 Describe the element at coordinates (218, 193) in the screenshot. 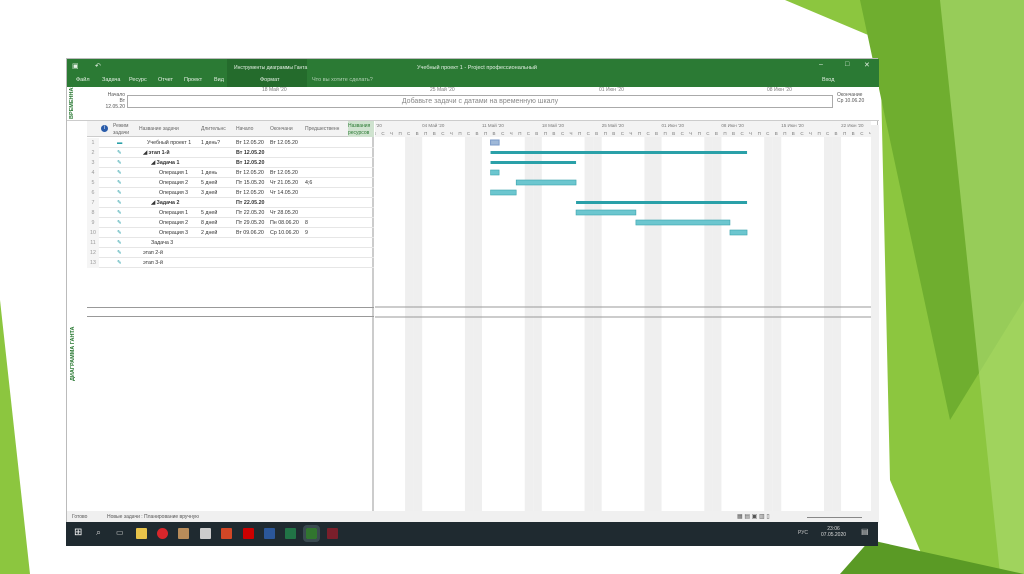

I see `task-duration: 3 дней` at that location.